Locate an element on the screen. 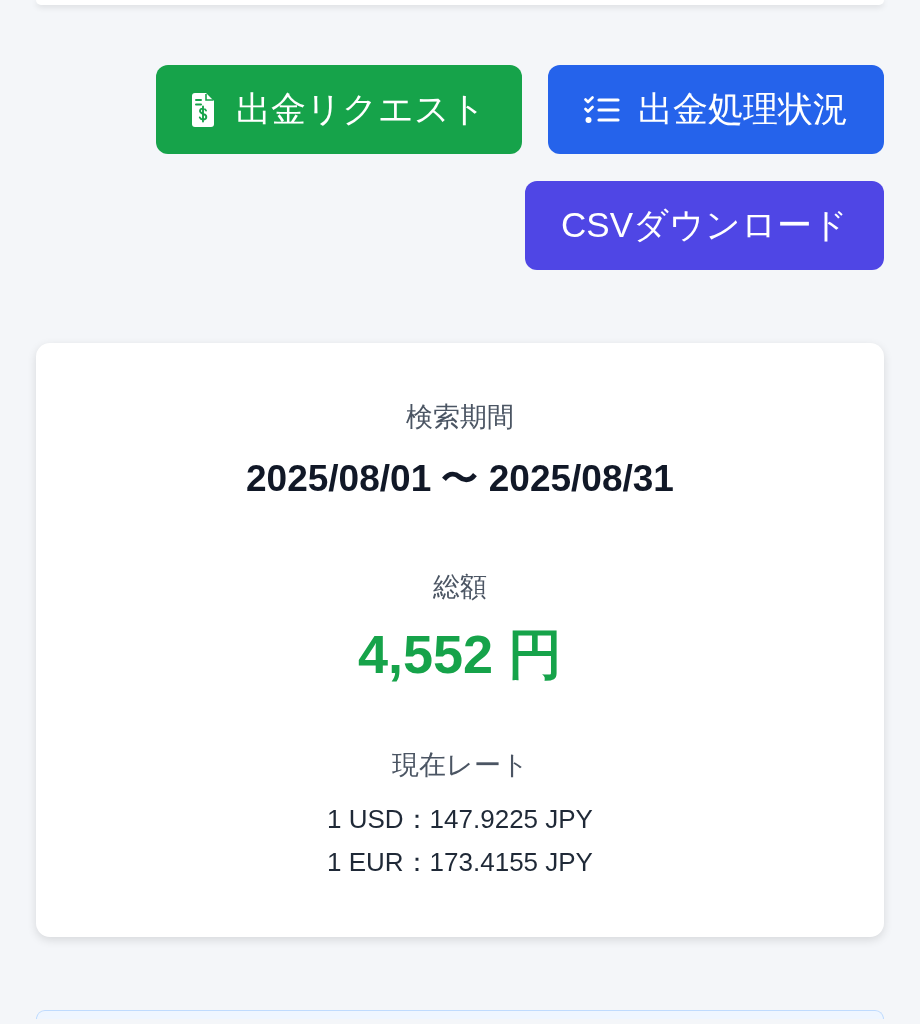  period-range: 2025/08/01 〜 2025/08/31 is located at coordinates (460, 479).